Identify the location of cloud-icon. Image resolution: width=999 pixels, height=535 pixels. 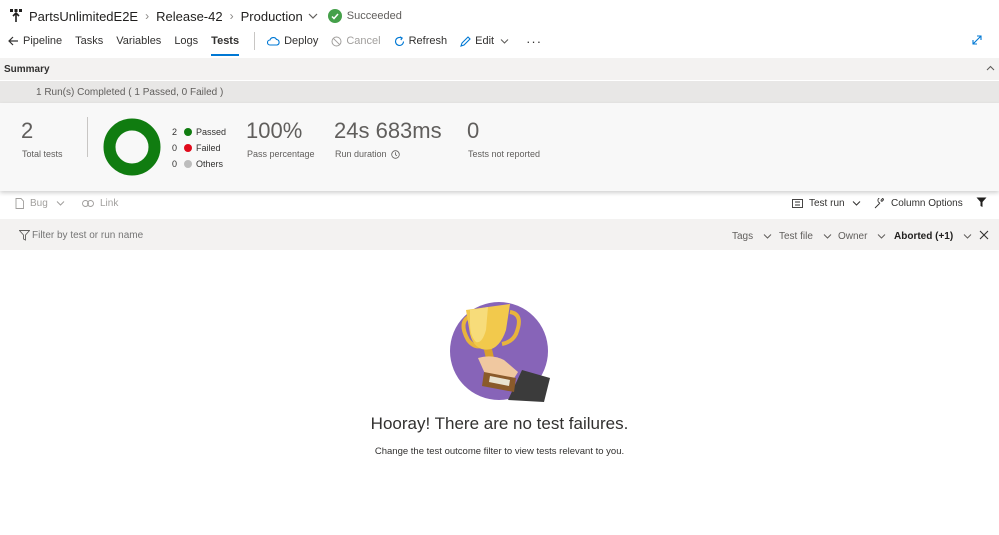
(275, 41).